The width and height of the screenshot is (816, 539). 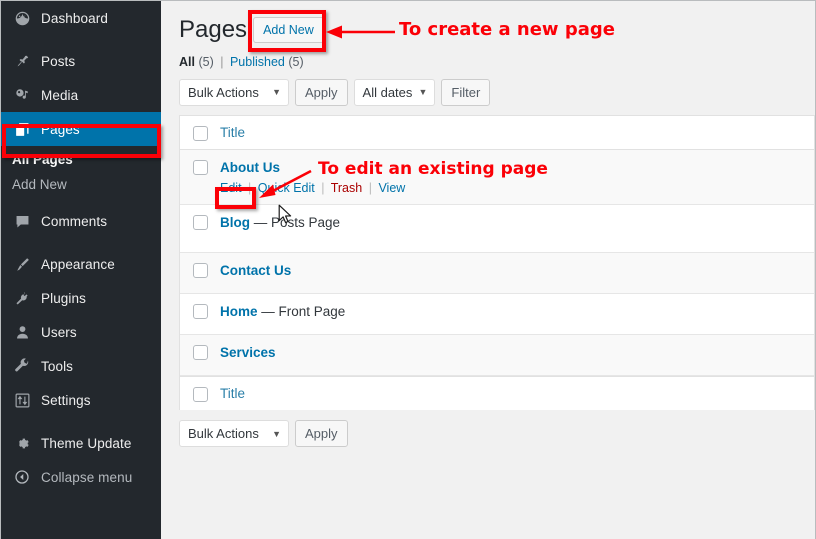 I want to click on submenu-item-label: Add New, so click(x=39, y=184).